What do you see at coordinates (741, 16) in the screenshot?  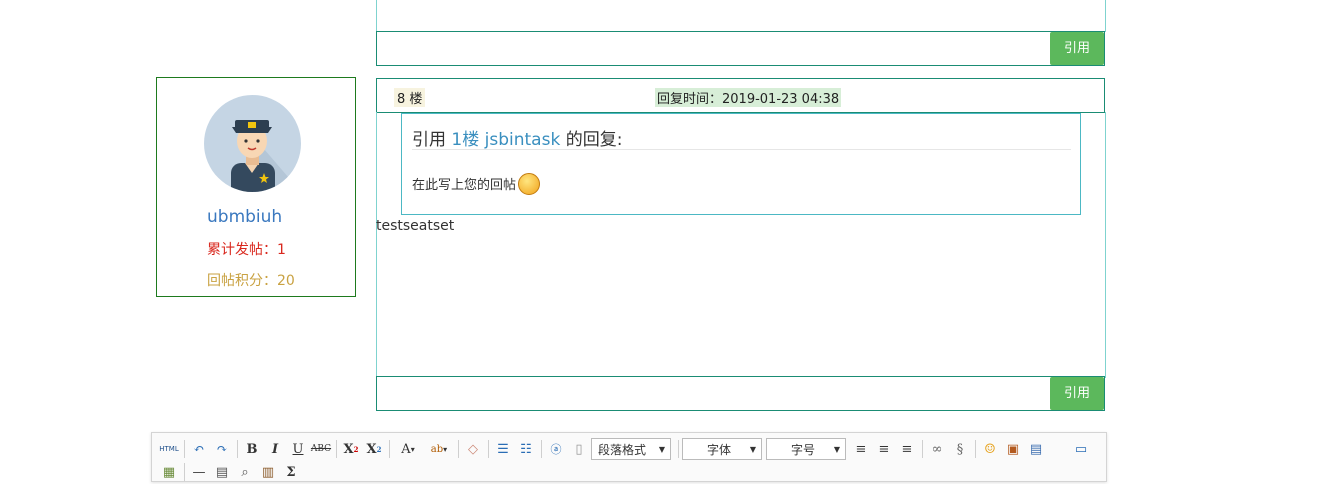 I see `previous-post-body` at bounding box center [741, 16].